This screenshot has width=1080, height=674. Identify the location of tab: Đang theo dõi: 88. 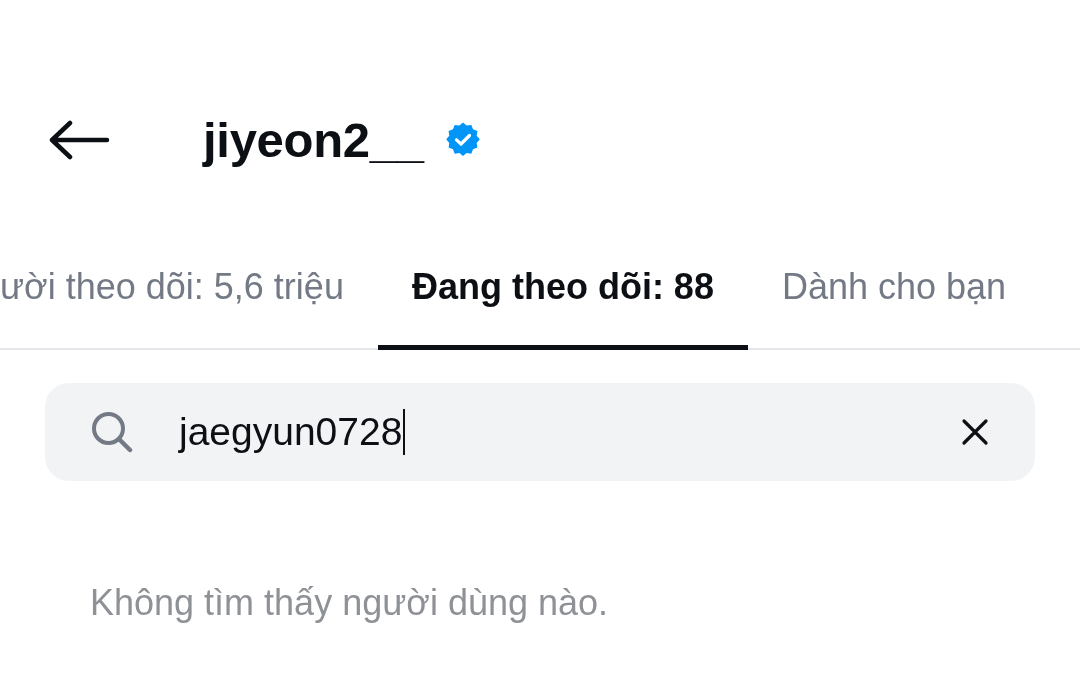
(562, 300).